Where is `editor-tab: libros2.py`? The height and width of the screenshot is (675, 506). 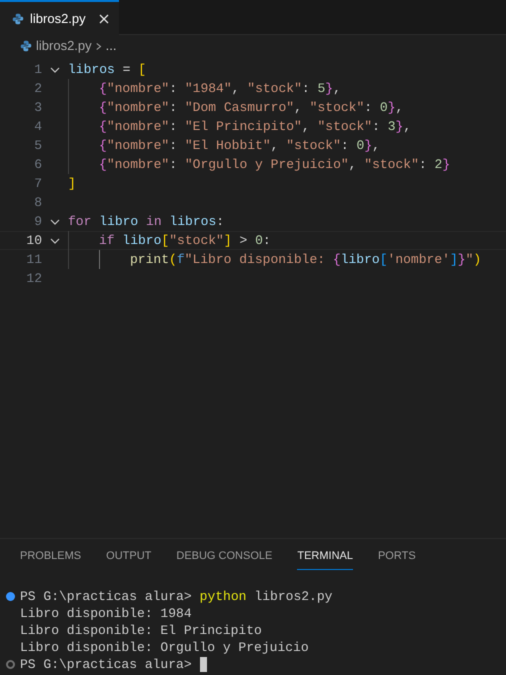
editor-tab: libros2.py is located at coordinates (59, 17).